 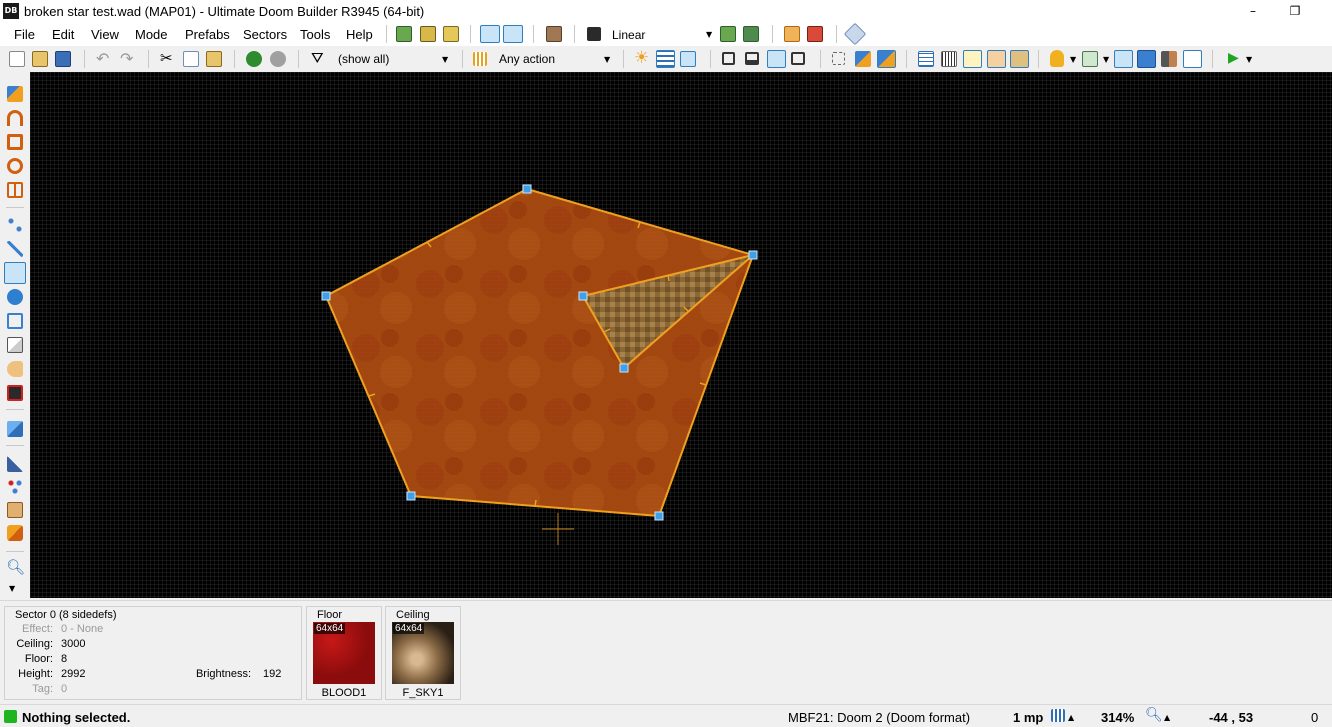 What do you see at coordinates (15, 510) in the screenshot?
I see `bridge-icon` at bounding box center [15, 510].